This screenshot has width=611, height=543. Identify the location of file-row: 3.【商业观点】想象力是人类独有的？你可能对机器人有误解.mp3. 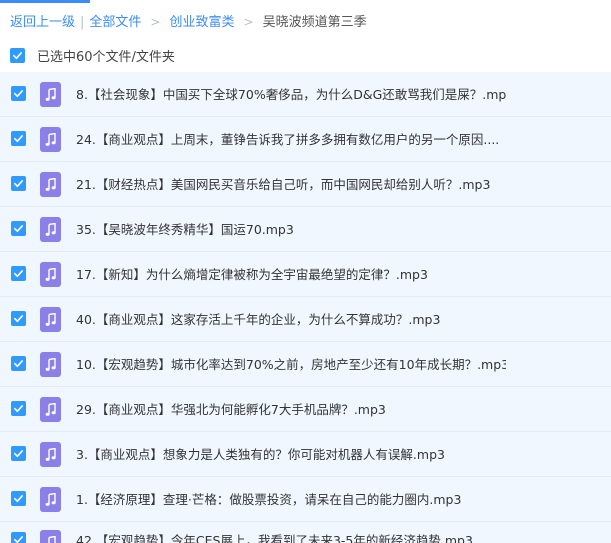
(305, 454).